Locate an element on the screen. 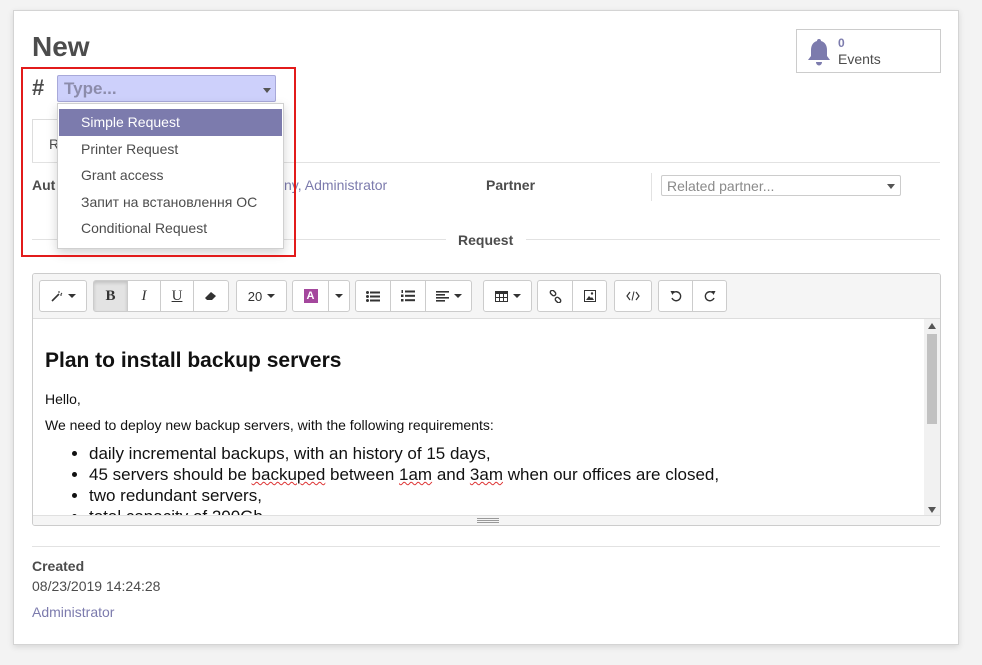  redo-button is located at coordinates (709, 296).